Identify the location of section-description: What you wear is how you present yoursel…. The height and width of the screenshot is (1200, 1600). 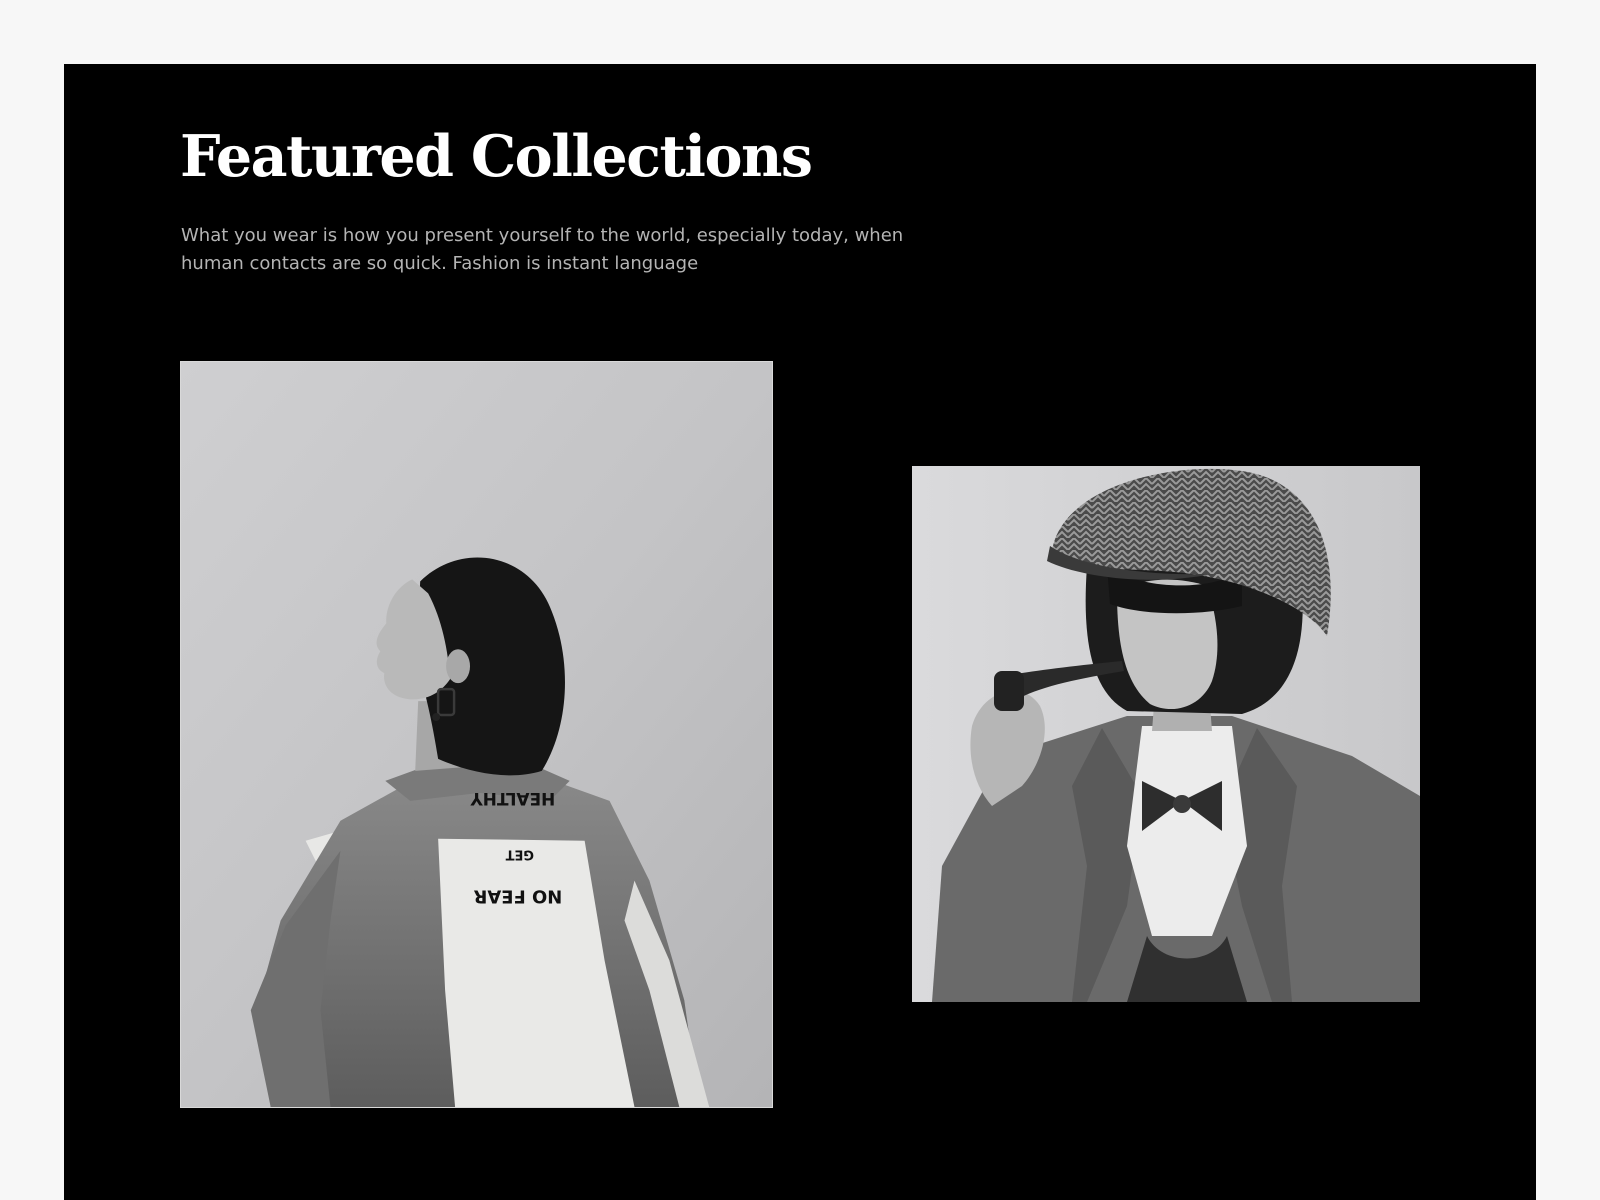
(561, 250).